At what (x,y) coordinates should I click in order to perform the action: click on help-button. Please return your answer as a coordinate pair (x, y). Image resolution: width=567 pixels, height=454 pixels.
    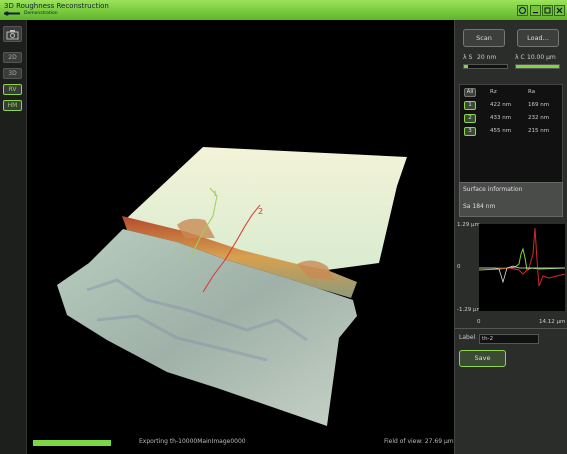
    Looking at the image, I should click on (522, 10).